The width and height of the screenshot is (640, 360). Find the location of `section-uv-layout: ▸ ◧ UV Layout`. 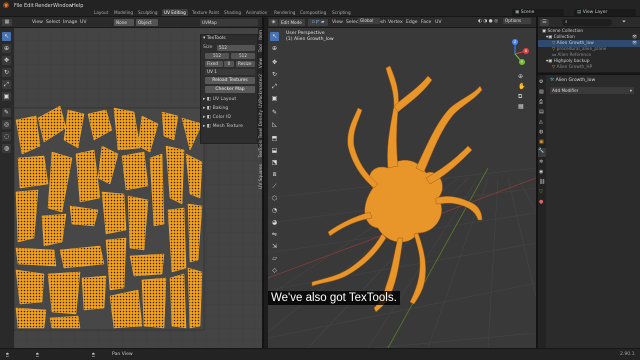

section-uv-layout: ▸ ◧ UV Layout is located at coordinates (219, 100).